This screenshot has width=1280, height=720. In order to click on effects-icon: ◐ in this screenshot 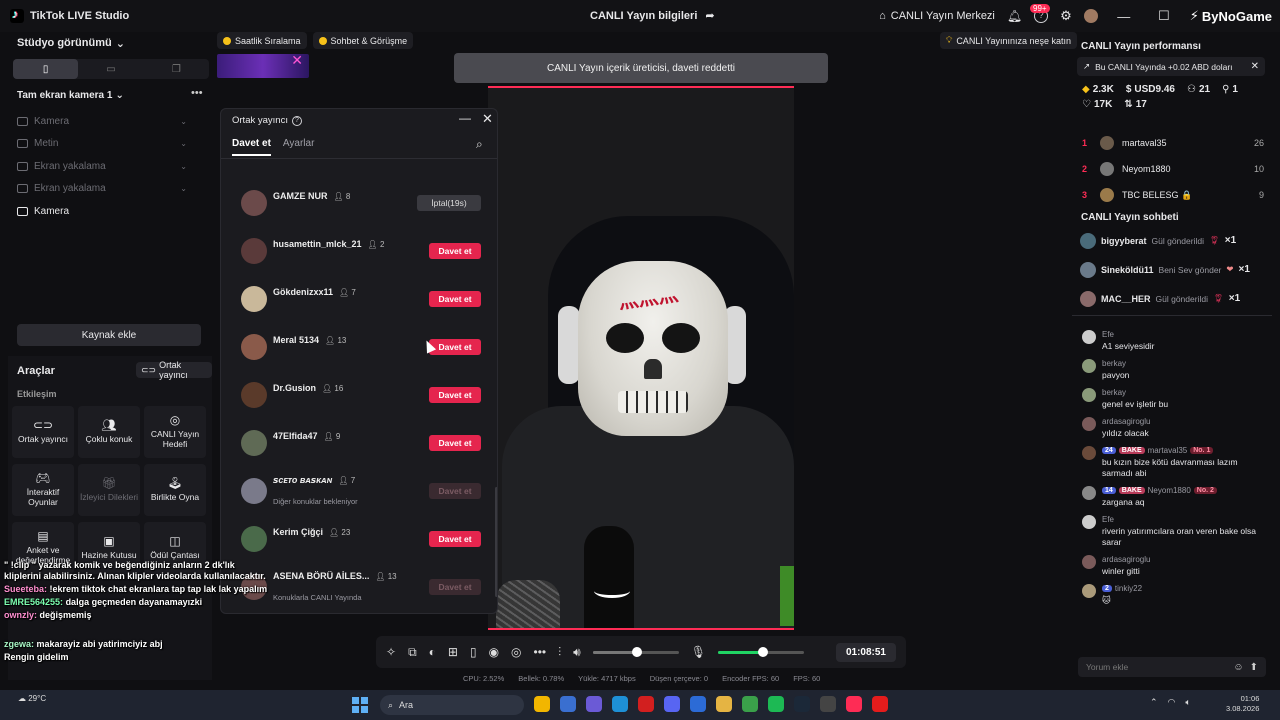, I will do `click(432, 652)`.